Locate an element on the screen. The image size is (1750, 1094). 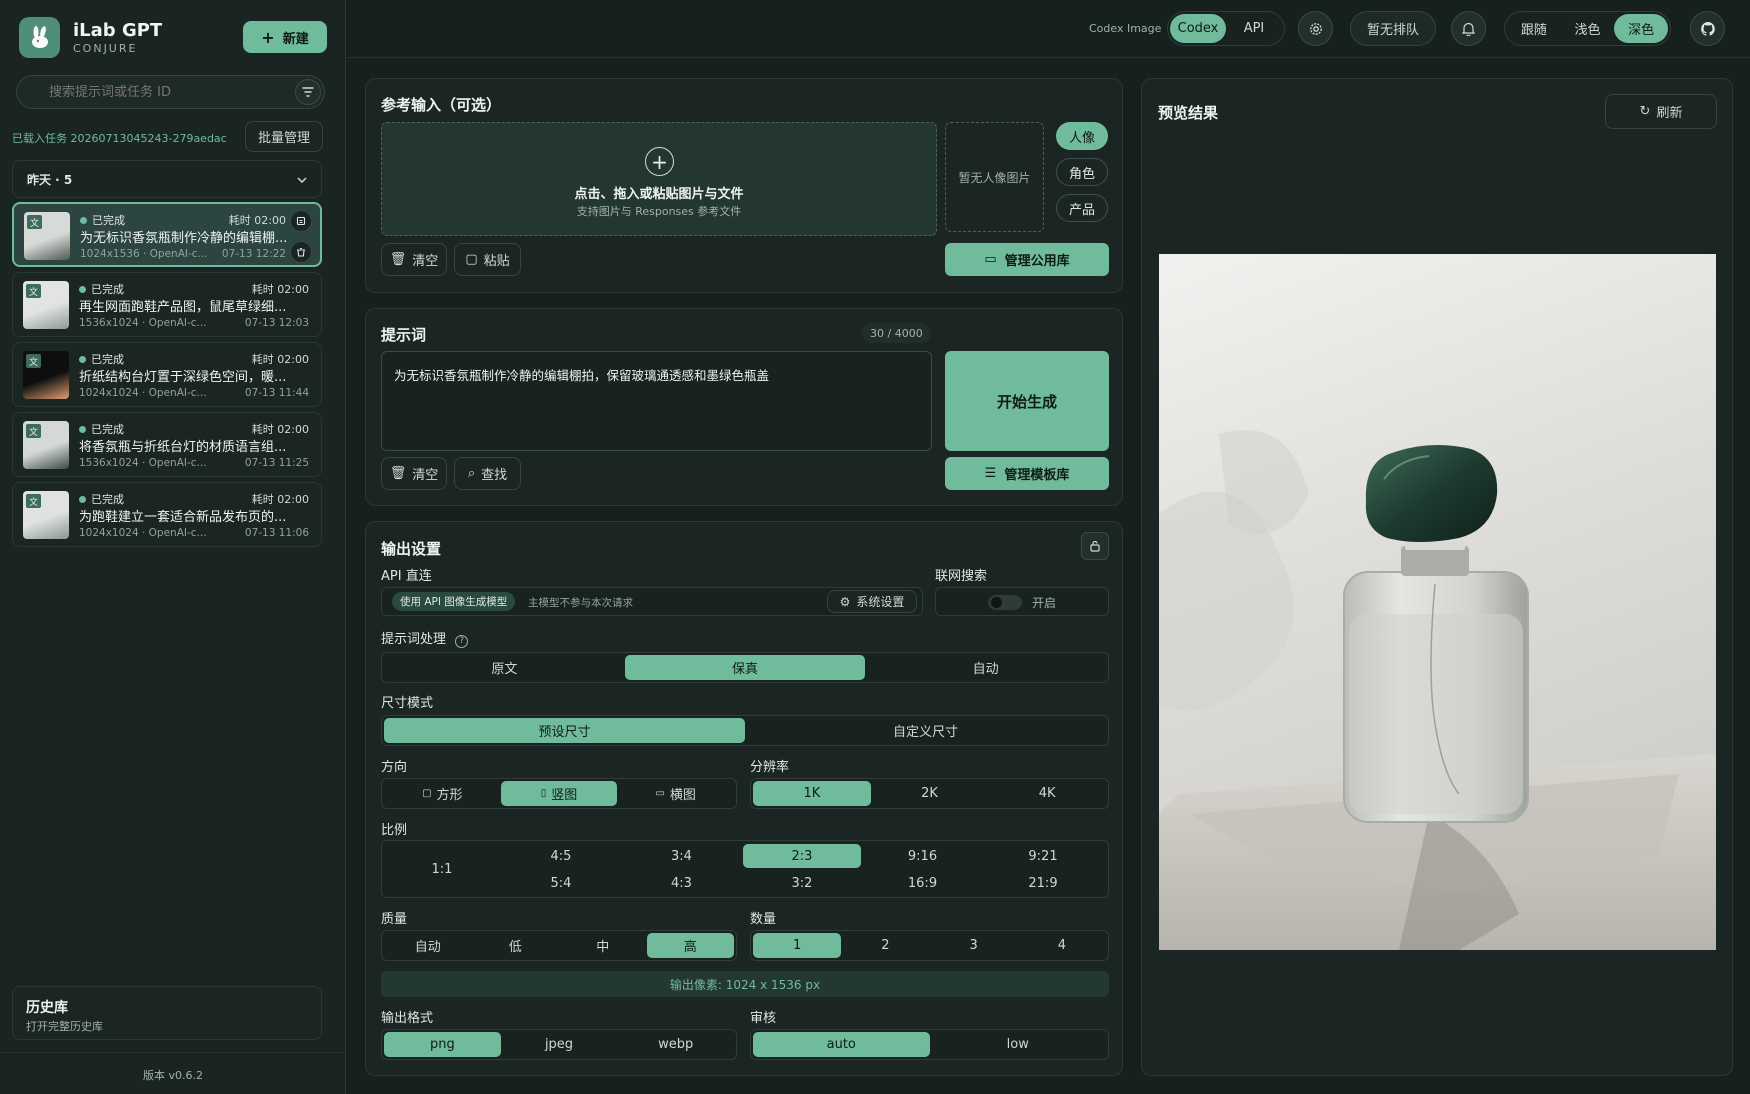
clear-reference-button: 🗑 清空 is located at coordinates (414, 259).